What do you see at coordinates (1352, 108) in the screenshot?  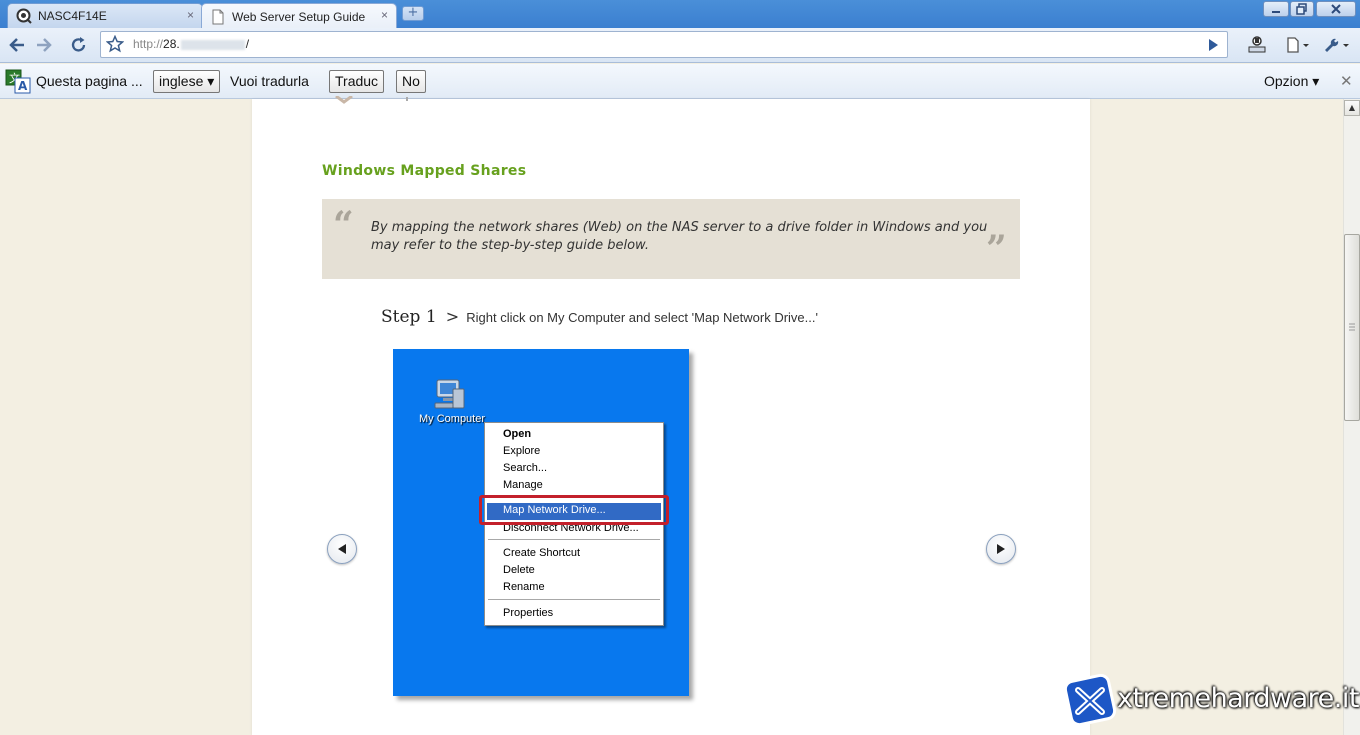 I see `scroll-up-button: ▲` at bounding box center [1352, 108].